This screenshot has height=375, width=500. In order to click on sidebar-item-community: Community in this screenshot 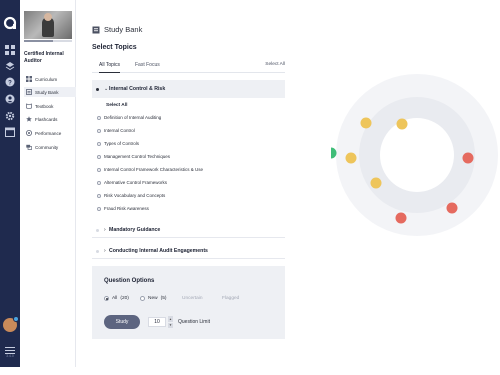, I will do `click(50, 147)`.